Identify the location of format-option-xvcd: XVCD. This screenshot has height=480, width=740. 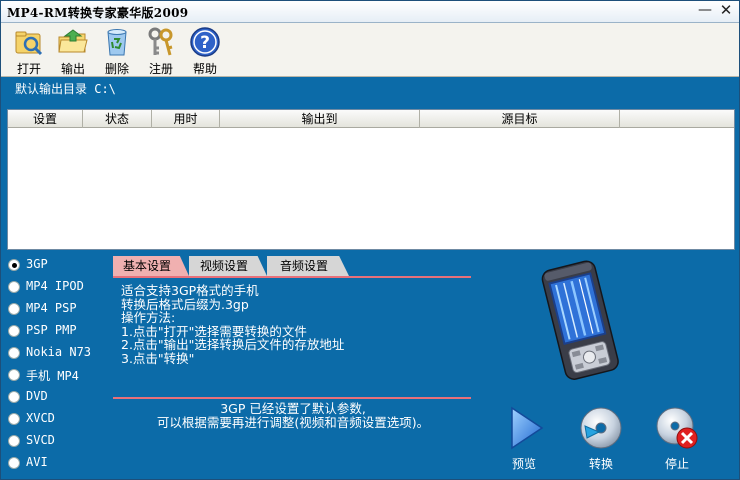
(57, 419).